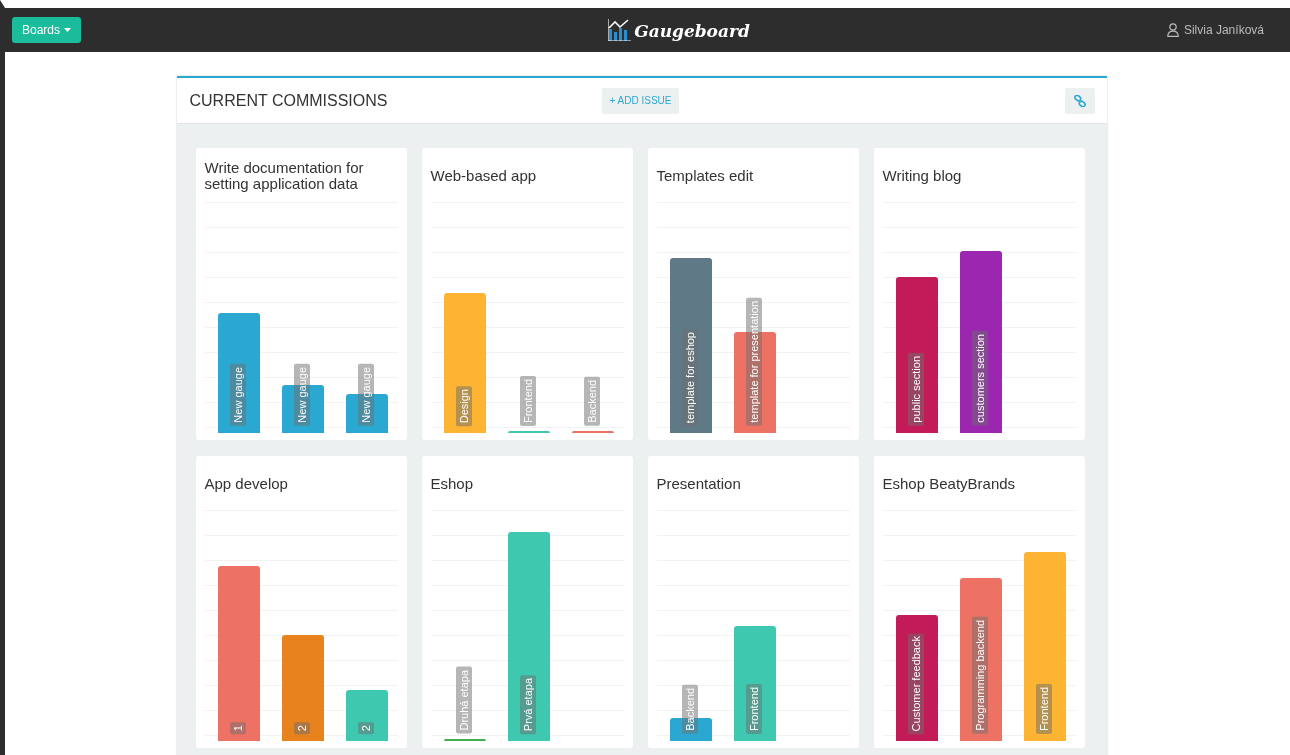 The width and height of the screenshot is (1290, 755). Describe the element at coordinates (692, 31) in the screenshot. I see `app-logo-text: Gaugeboard` at that location.